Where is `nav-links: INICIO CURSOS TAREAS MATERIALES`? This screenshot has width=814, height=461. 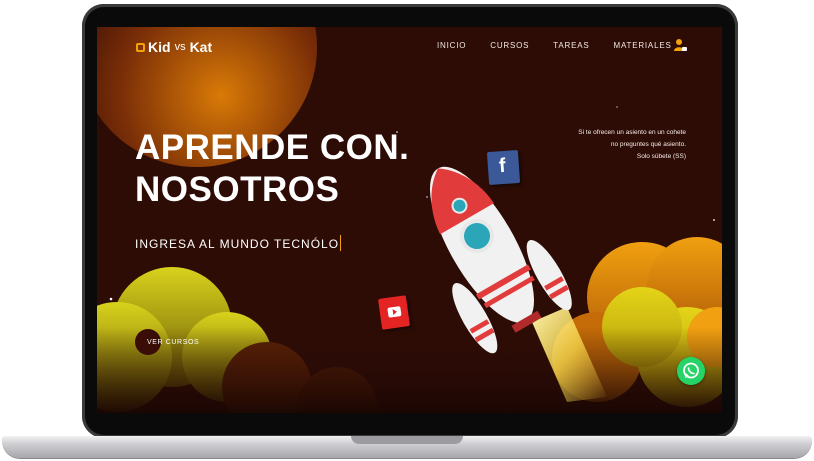 nav-links: INICIO CURSOS TAREAS MATERIALES is located at coordinates (554, 45).